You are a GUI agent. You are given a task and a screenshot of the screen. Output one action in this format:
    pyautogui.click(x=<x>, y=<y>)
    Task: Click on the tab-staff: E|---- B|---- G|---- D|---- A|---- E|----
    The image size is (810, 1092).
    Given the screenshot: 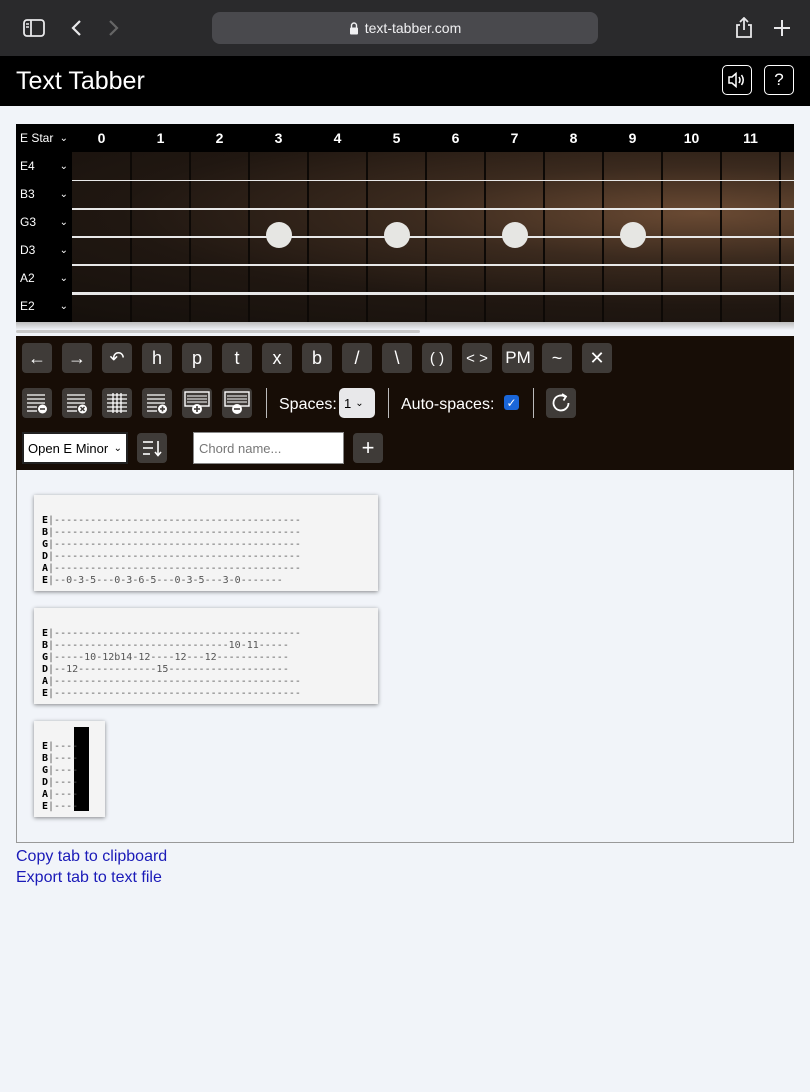 What is the action you would take?
    pyautogui.click(x=69, y=769)
    